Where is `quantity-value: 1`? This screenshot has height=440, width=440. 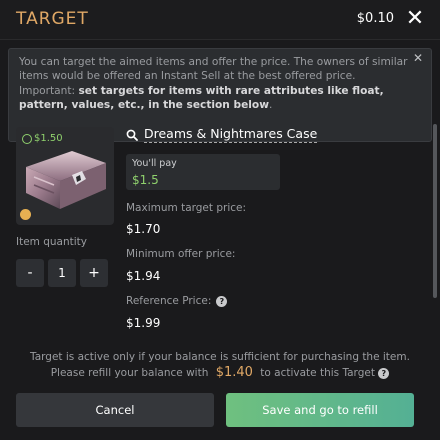 quantity-value: 1 is located at coordinates (62, 273).